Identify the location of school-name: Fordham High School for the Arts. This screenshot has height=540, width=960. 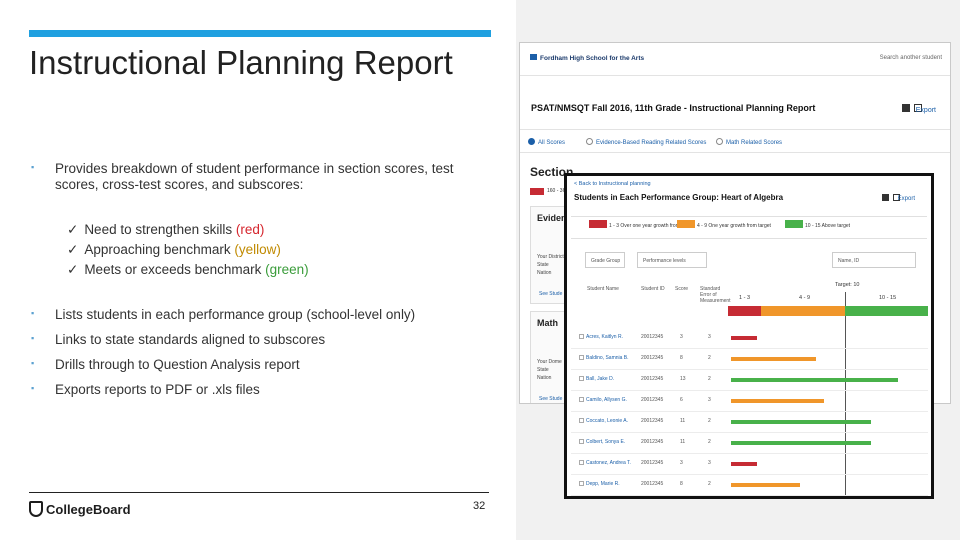
(592, 58).